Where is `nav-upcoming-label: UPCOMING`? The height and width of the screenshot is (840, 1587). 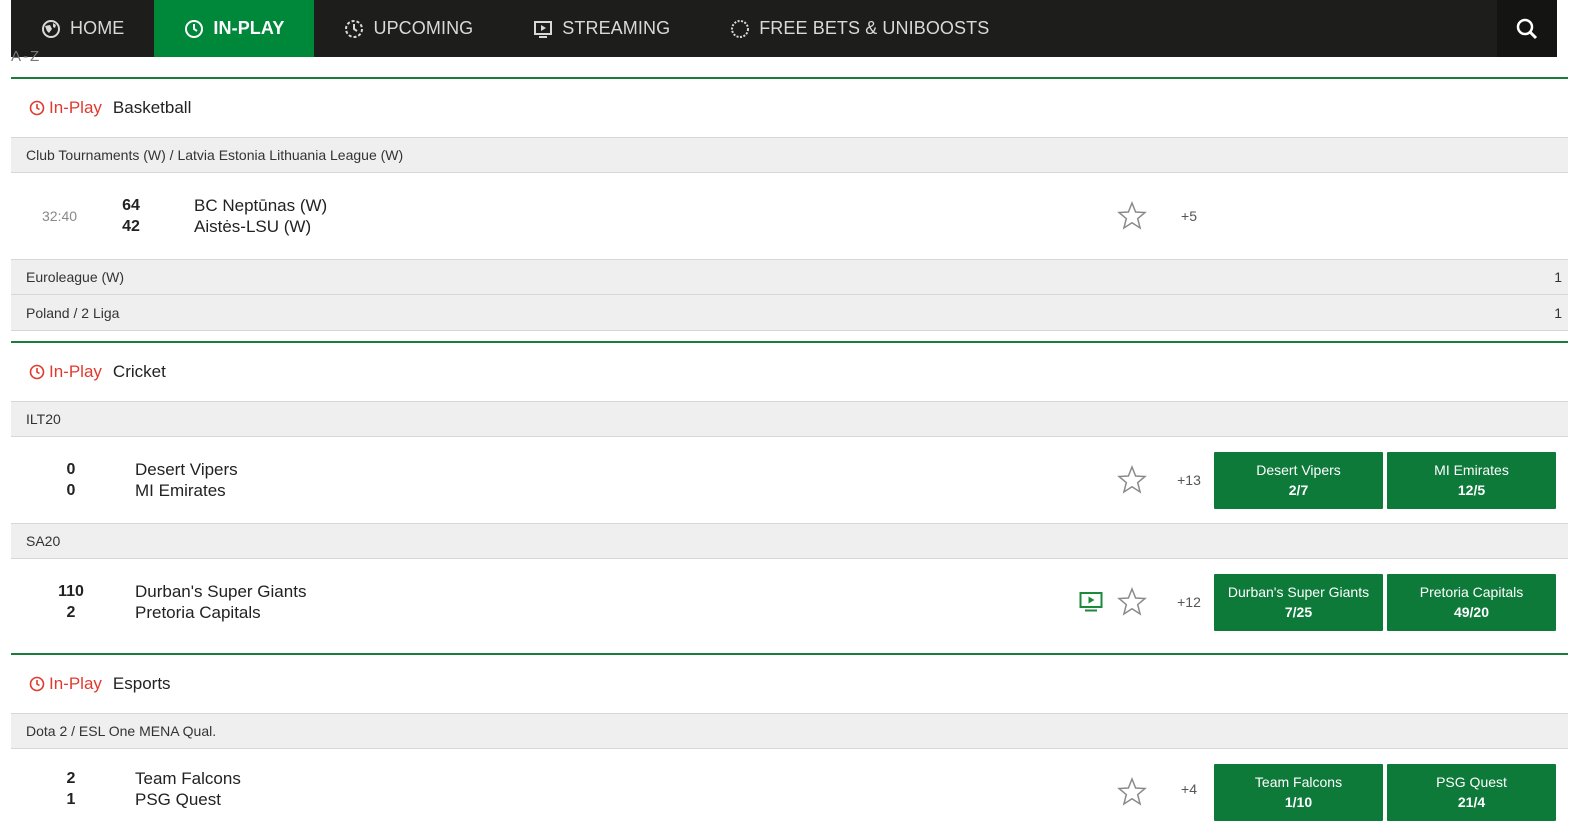 nav-upcoming-label: UPCOMING is located at coordinates (423, 28).